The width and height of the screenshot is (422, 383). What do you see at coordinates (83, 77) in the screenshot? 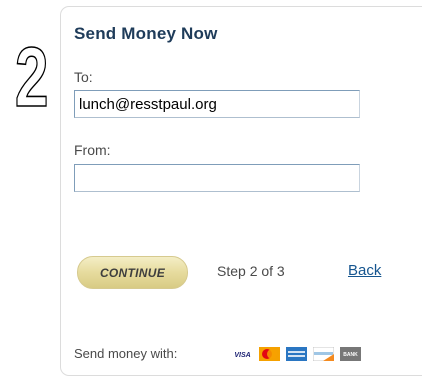
I see `to-label: To:` at bounding box center [83, 77].